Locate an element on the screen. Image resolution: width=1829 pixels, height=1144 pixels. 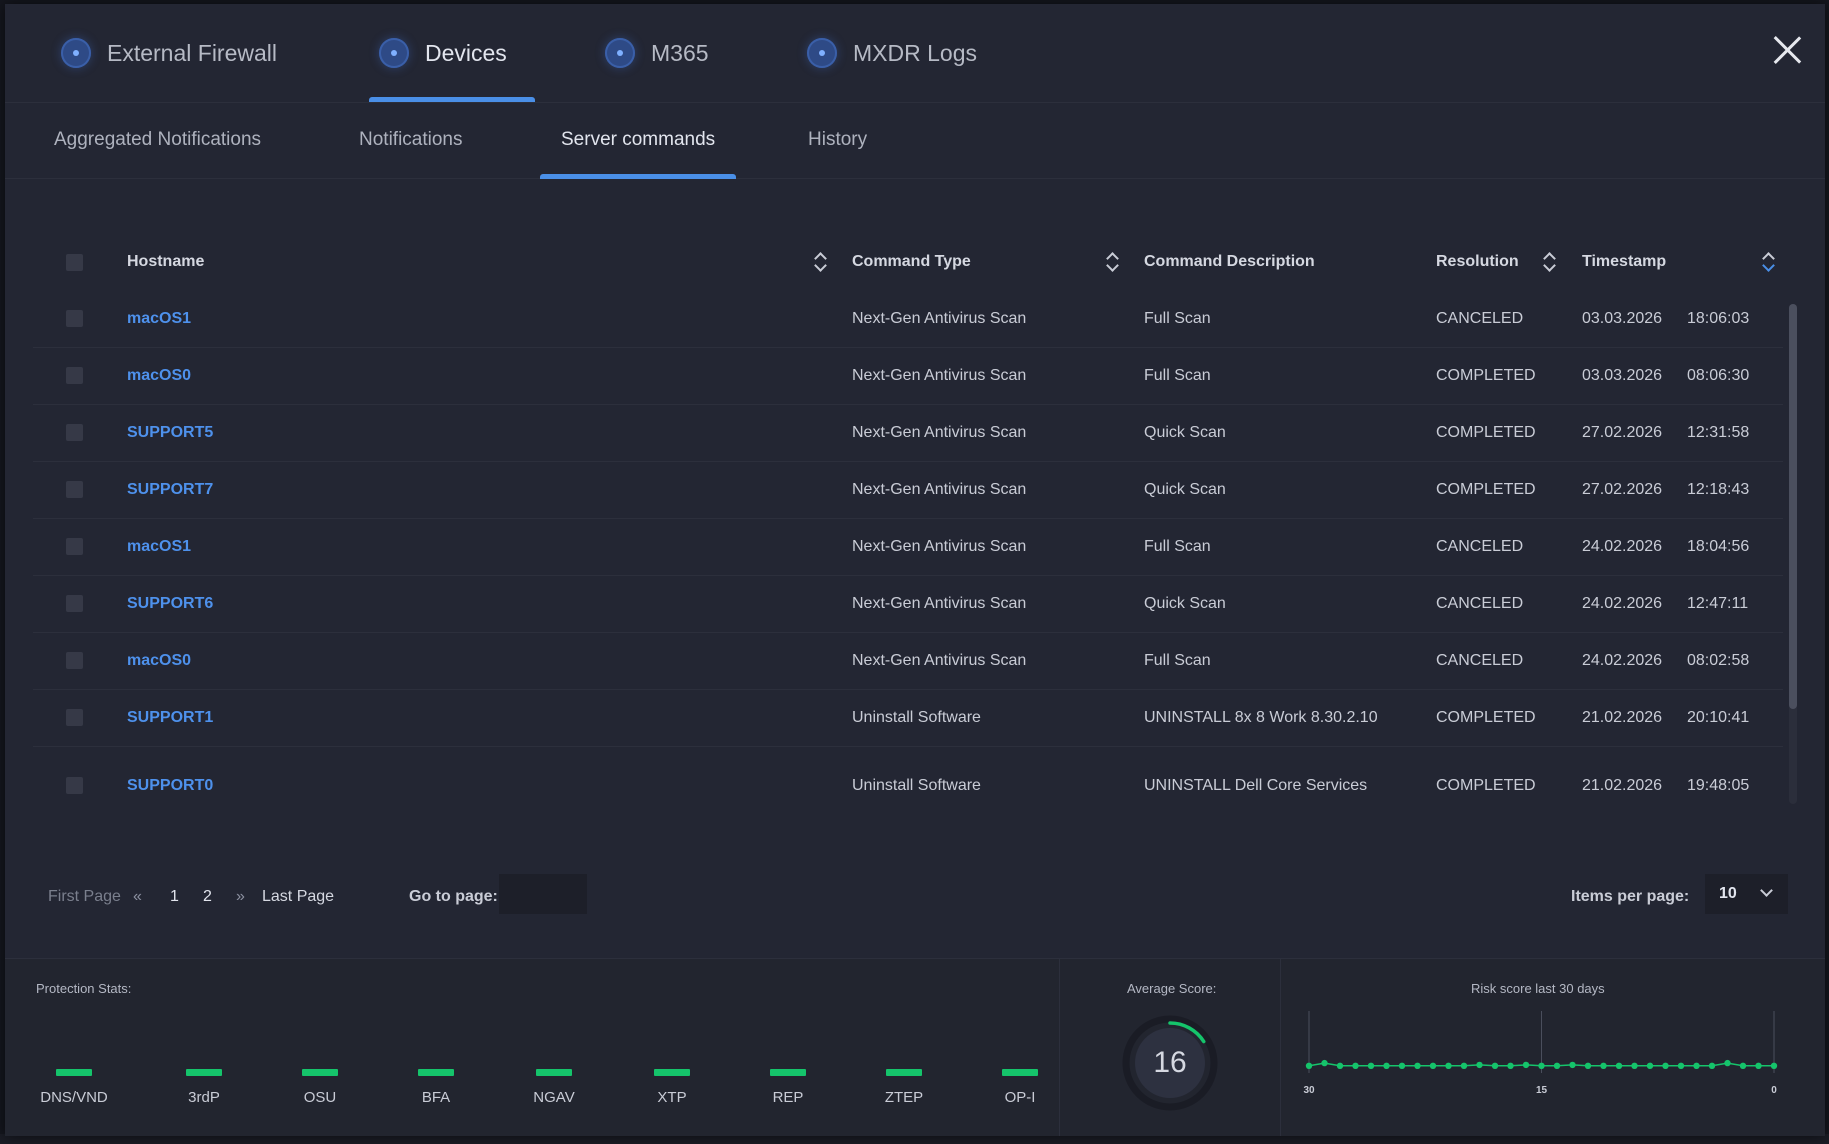
page-2-link: 2 is located at coordinates (207, 897).